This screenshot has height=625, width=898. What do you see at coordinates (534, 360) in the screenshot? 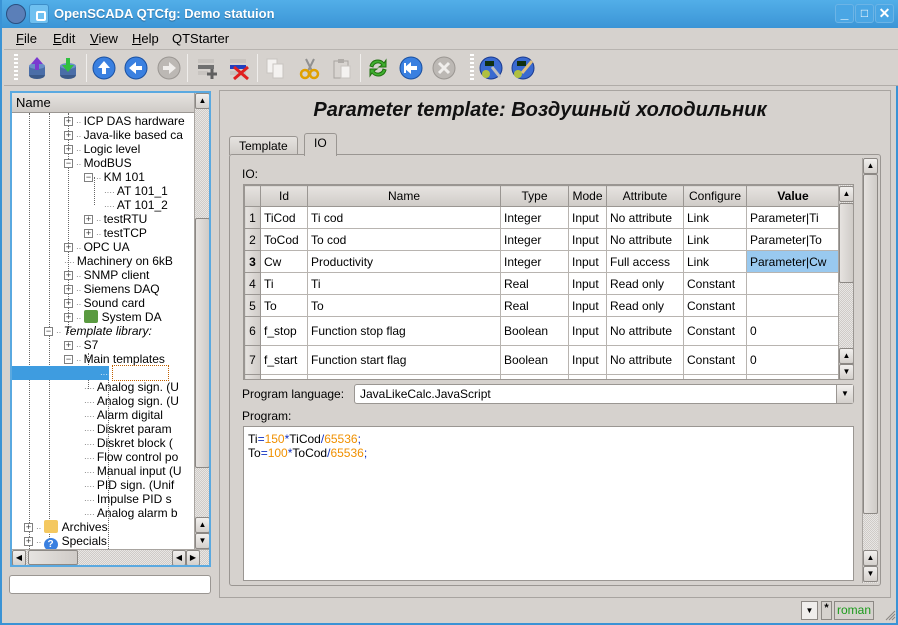
I see `table-cell: Boolean` at bounding box center [534, 360].